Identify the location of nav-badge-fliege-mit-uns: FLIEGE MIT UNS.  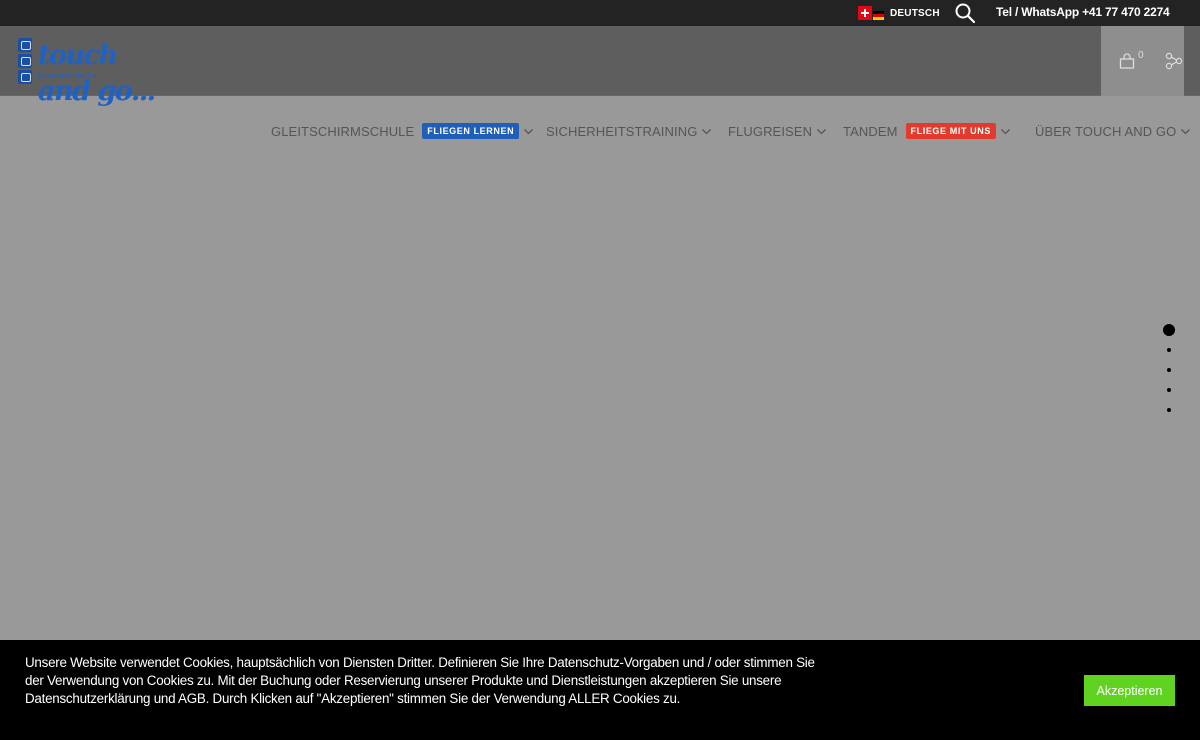
(950, 131).